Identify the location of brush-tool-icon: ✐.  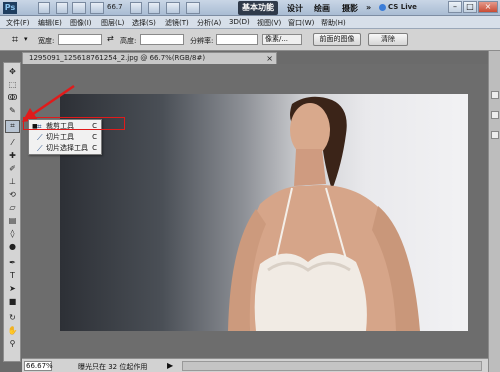
(12, 168).